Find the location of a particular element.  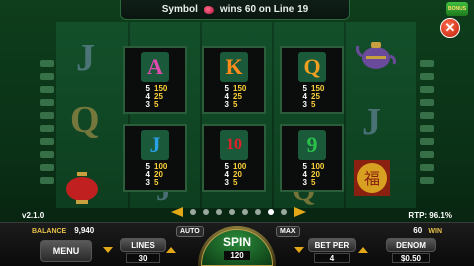

paytable-card: J 5 100 4 20 3 5 is located at coordinates (155, 158).